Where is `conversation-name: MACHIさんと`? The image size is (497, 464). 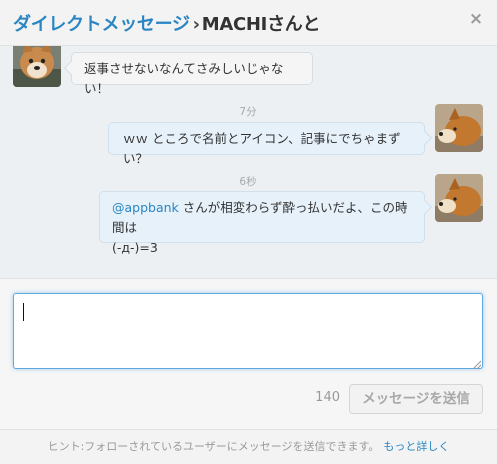
conversation-name: MACHIさんと is located at coordinates (261, 24).